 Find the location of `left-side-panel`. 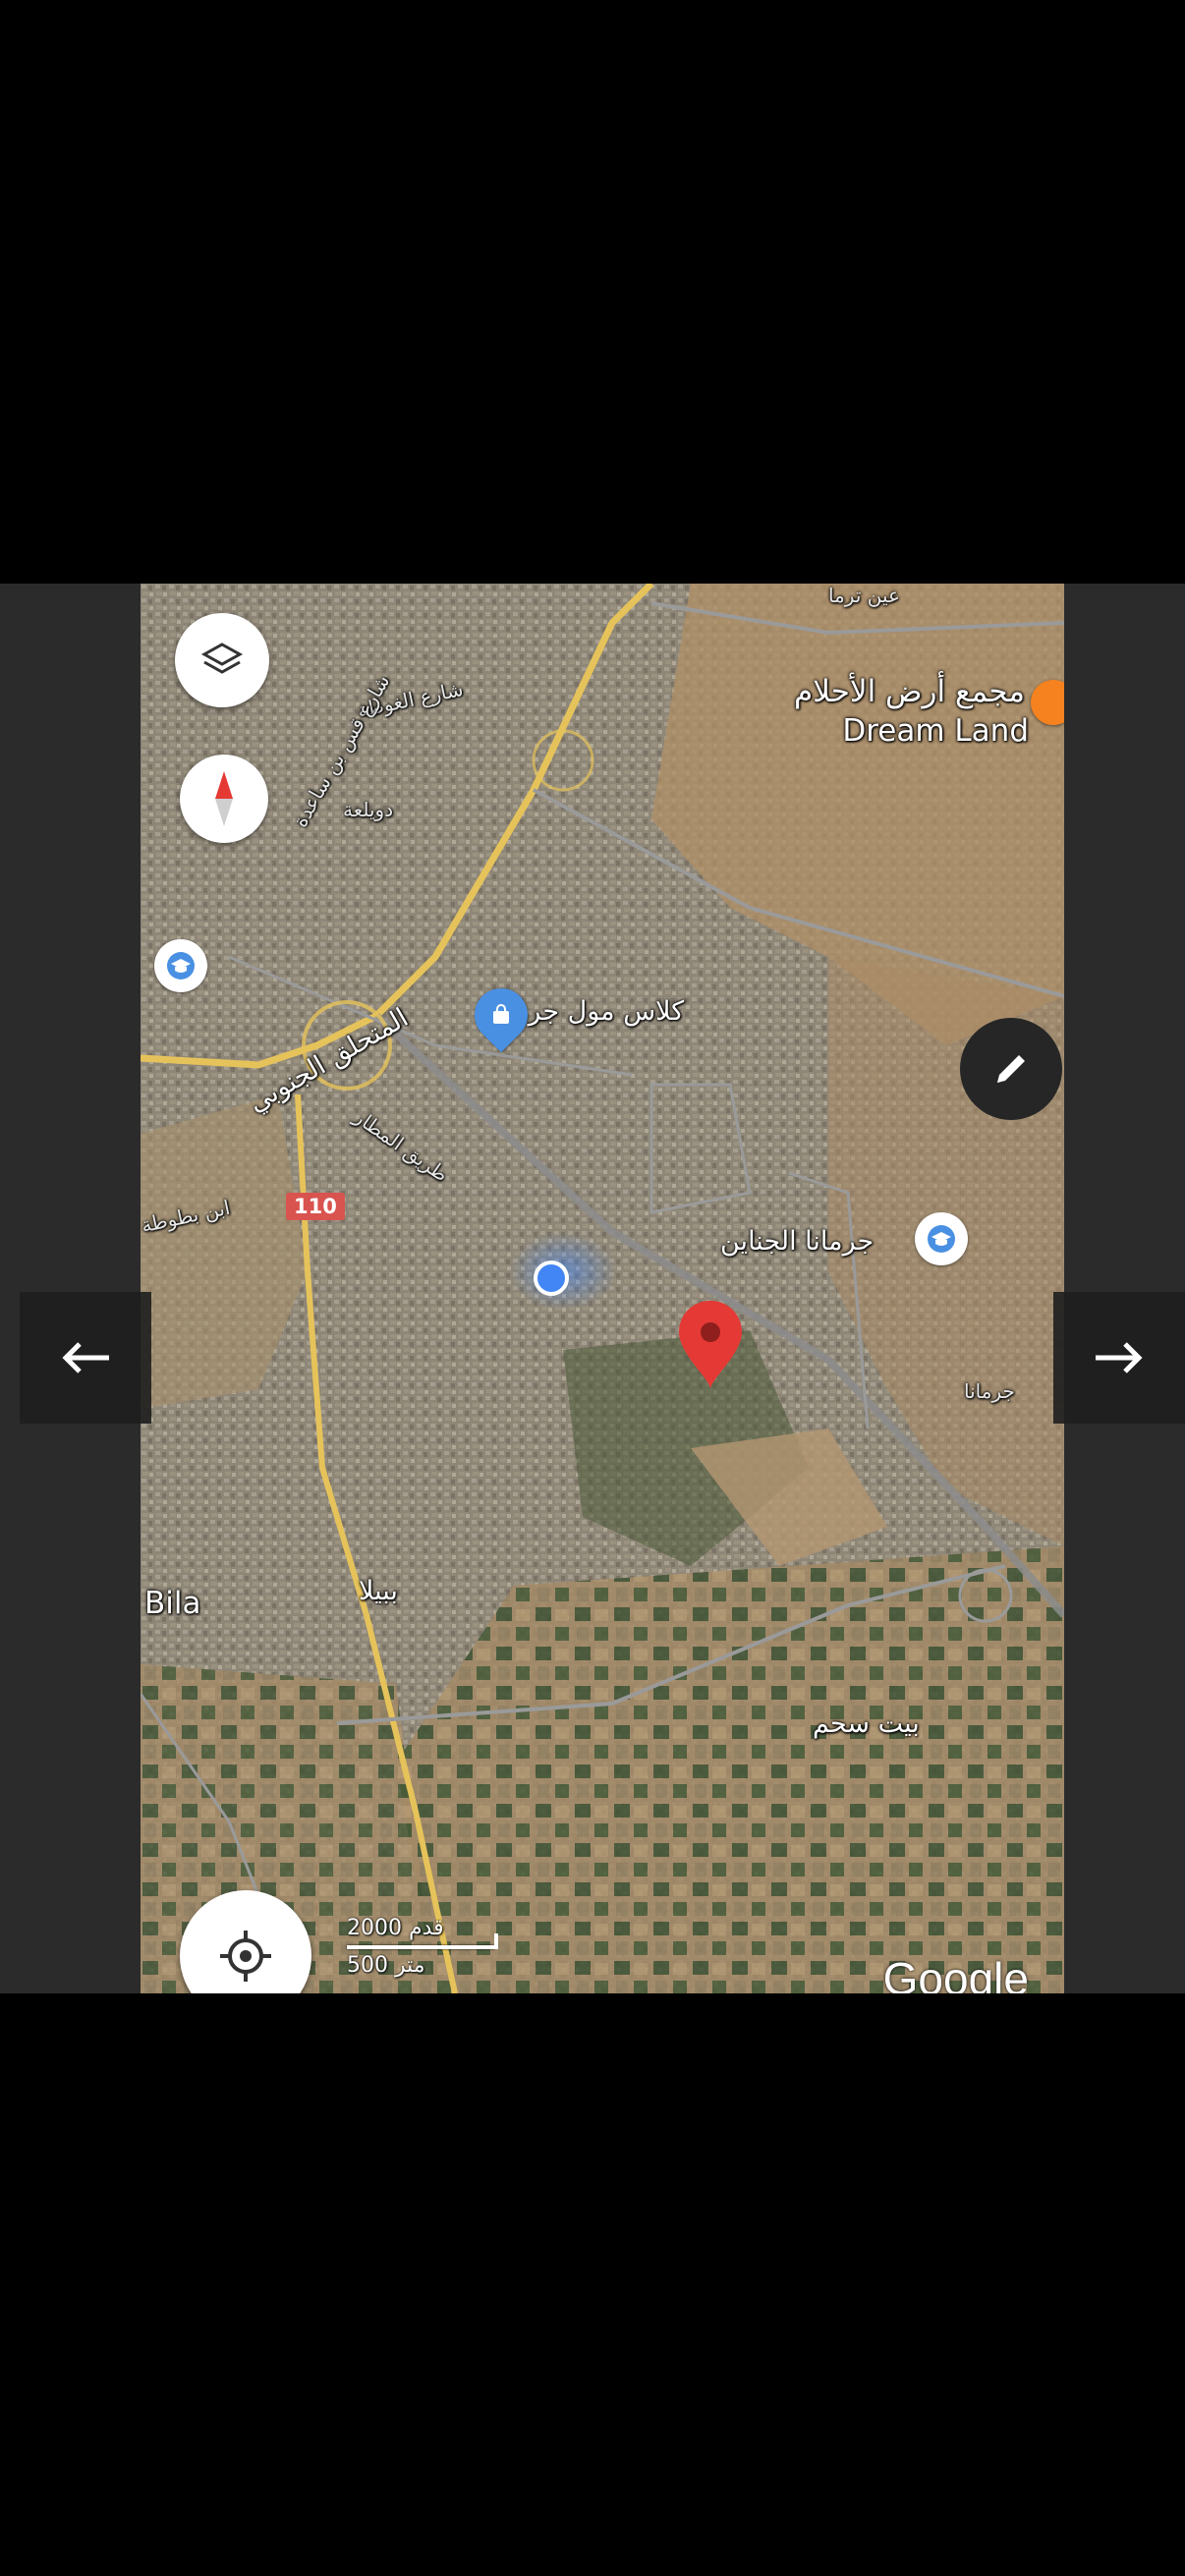

left-side-panel is located at coordinates (70, 1288).